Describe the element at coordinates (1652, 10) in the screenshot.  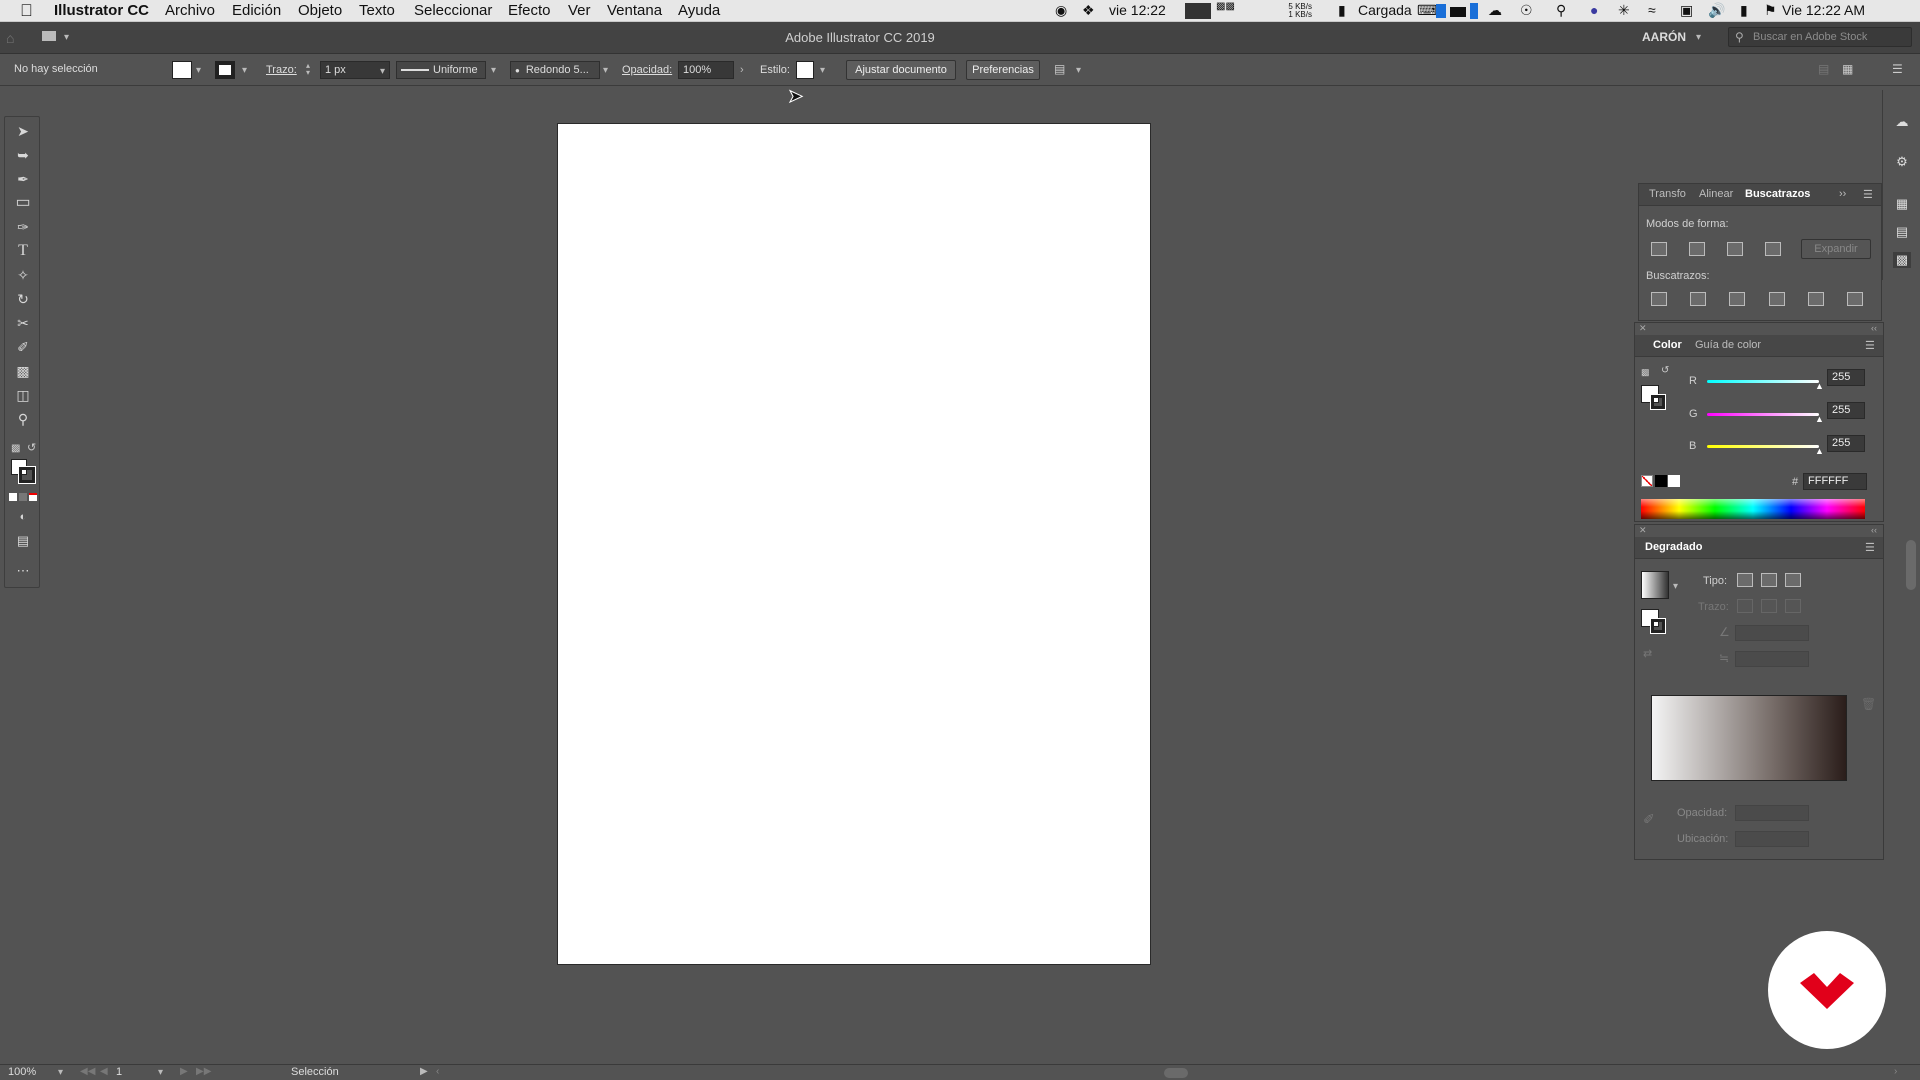
I see `wifi-icon: ≈` at that location.